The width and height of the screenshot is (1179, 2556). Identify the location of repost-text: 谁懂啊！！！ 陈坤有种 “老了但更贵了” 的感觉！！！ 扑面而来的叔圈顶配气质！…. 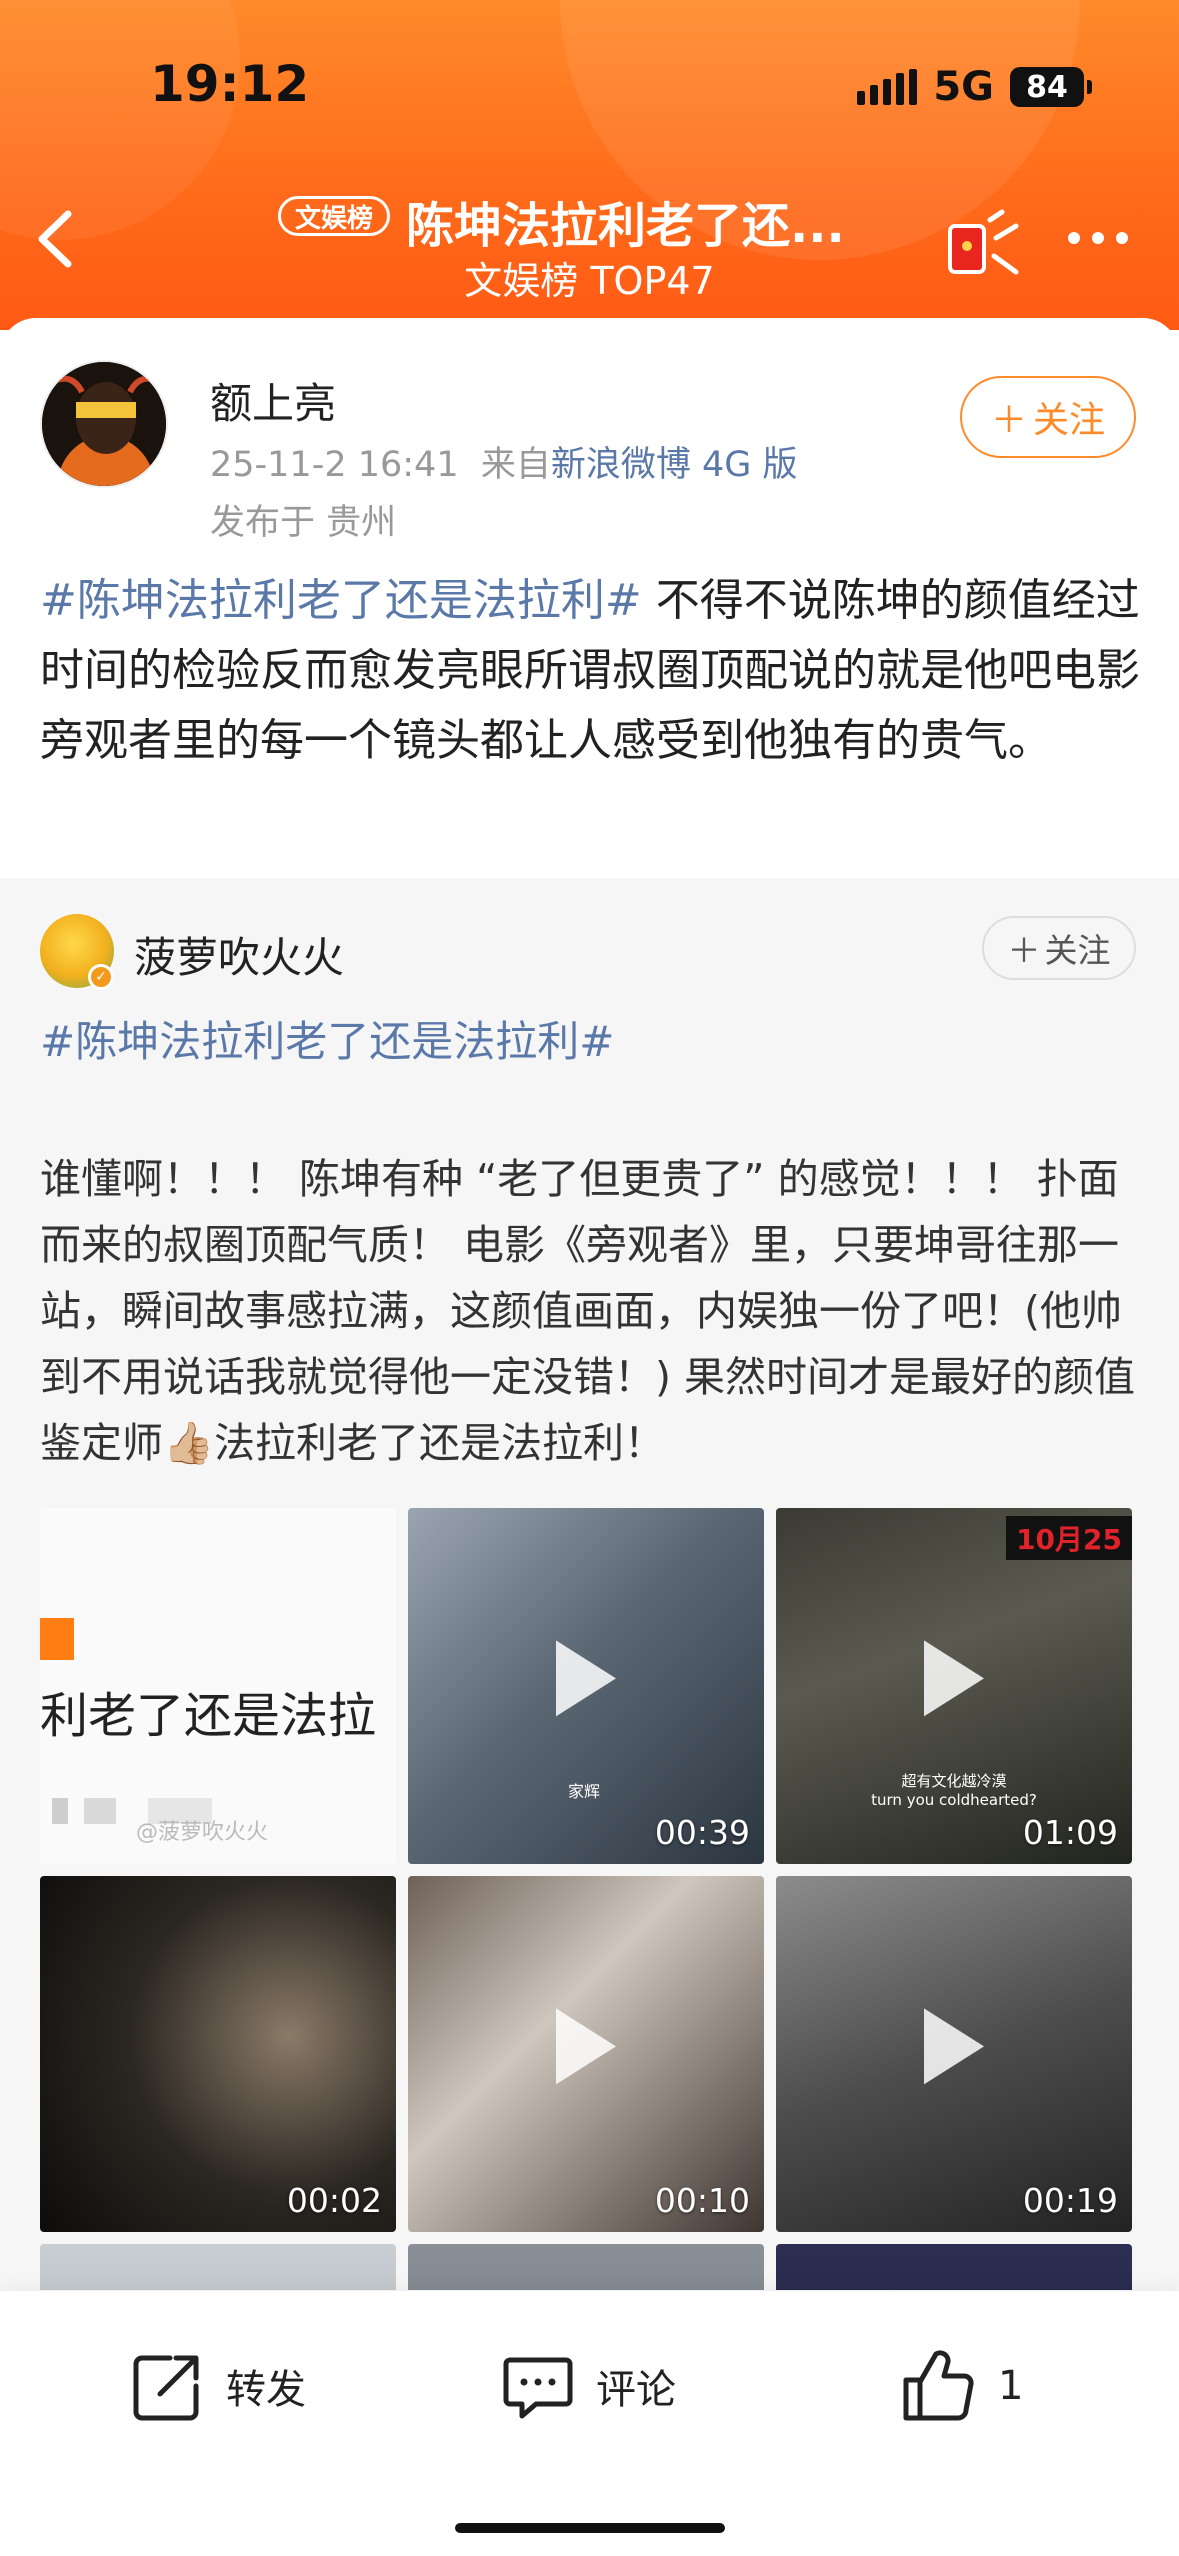
(588, 1311).